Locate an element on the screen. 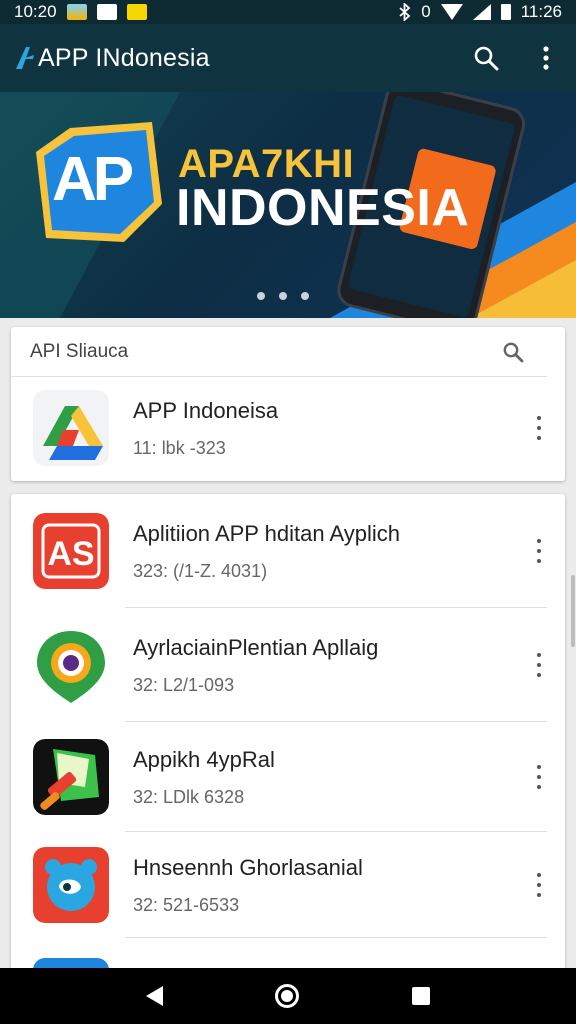 The image size is (576, 1024). bluetooth-status-label: 0 is located at coordinates (426, 11).